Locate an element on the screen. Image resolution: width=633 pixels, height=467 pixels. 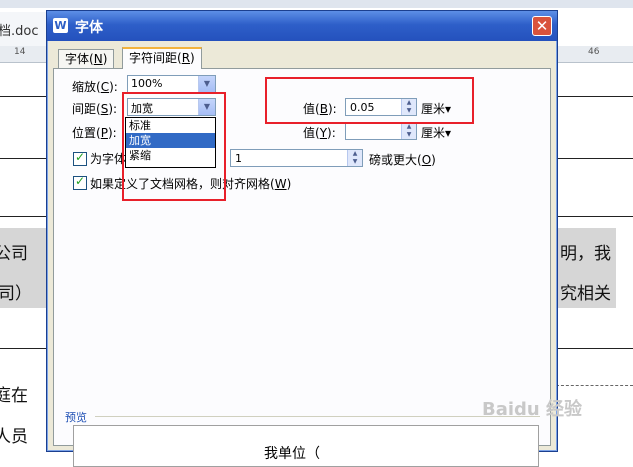
kerning-amount: 1 is located at coordinates (238, 158).